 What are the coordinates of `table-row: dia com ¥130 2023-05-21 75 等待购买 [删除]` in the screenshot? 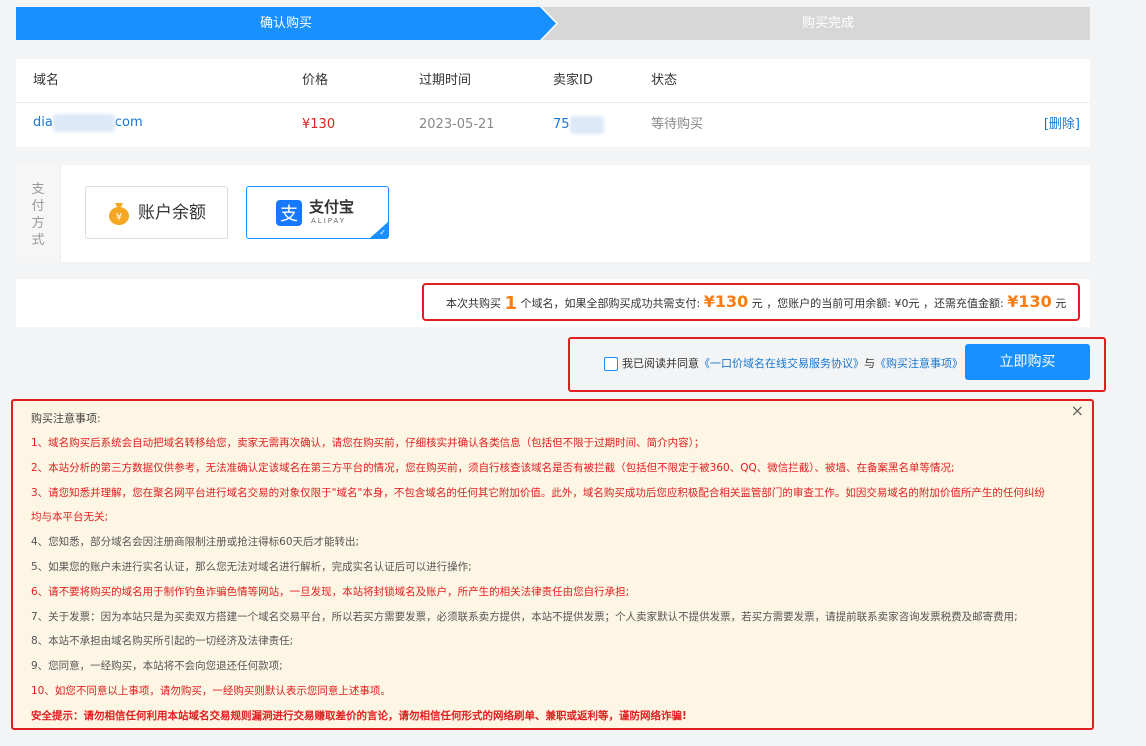 It's located at (553, 125).